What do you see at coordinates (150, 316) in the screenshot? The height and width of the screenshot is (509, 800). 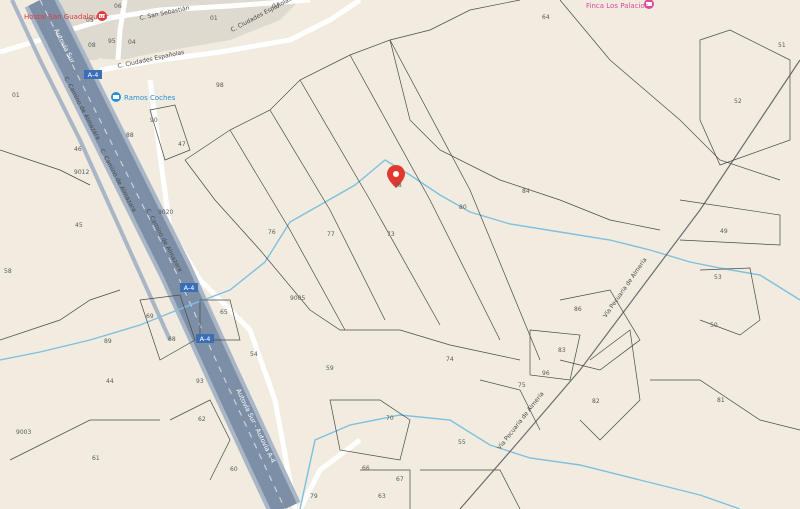 I see `parcel-label: 69` at bounding box center [150, 316].